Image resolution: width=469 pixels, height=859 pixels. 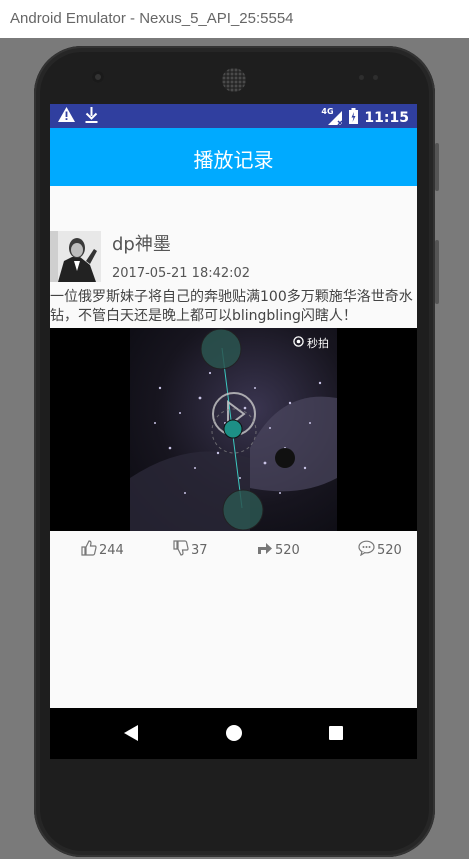 I want to click on navigation-bar, so click(x=233, y=733).